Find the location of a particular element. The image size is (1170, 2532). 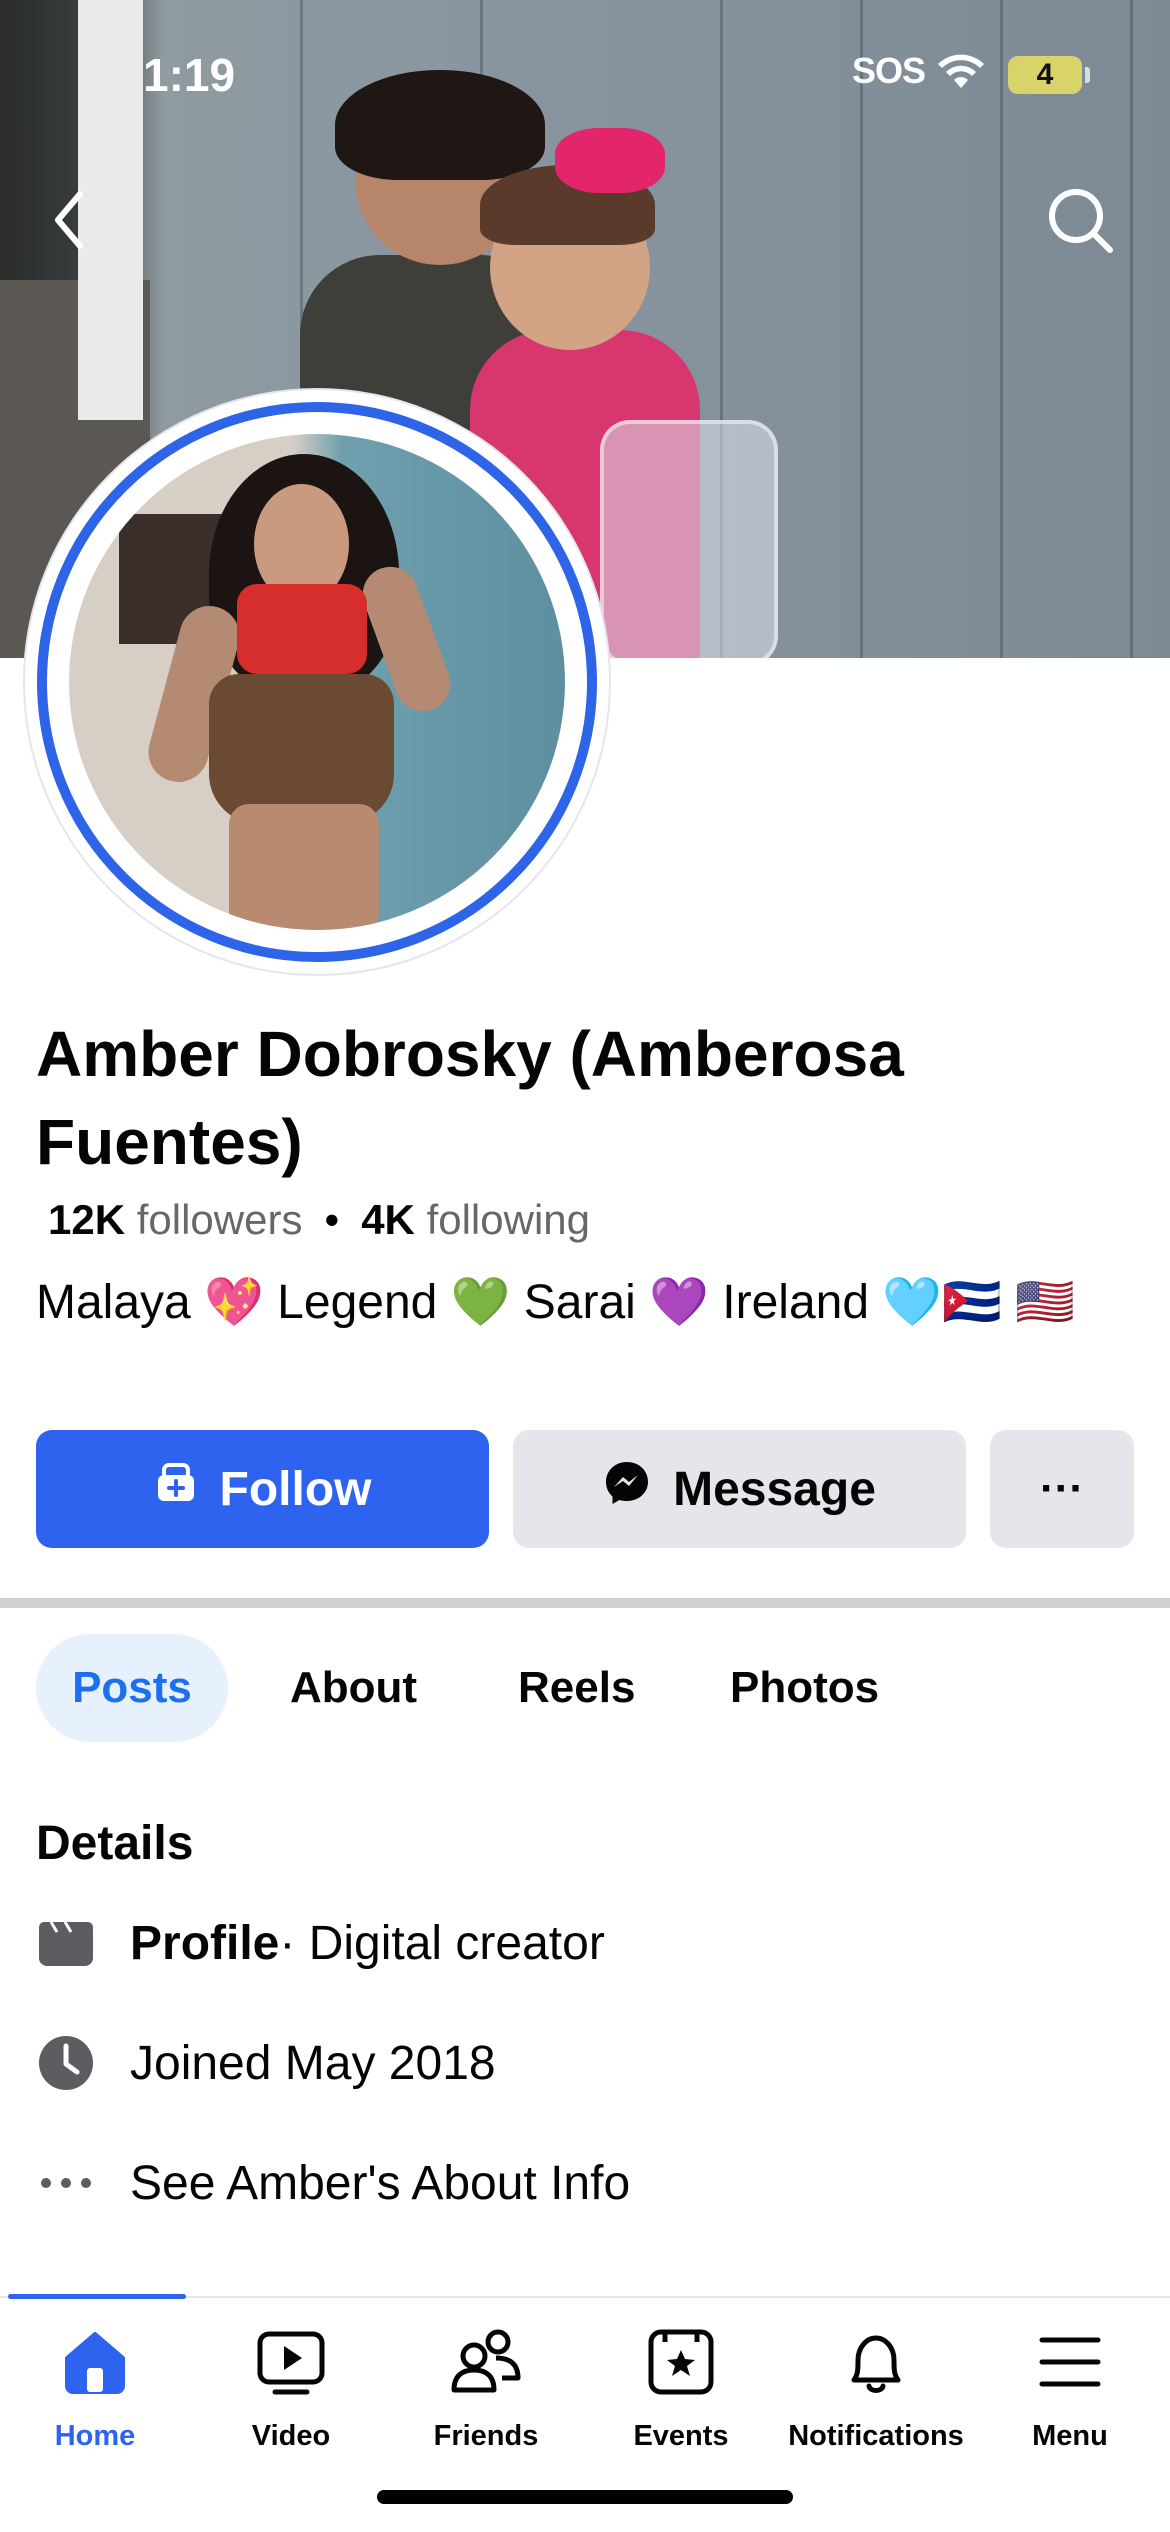

followers-count: 12K is located at coordinates (86, 1219).